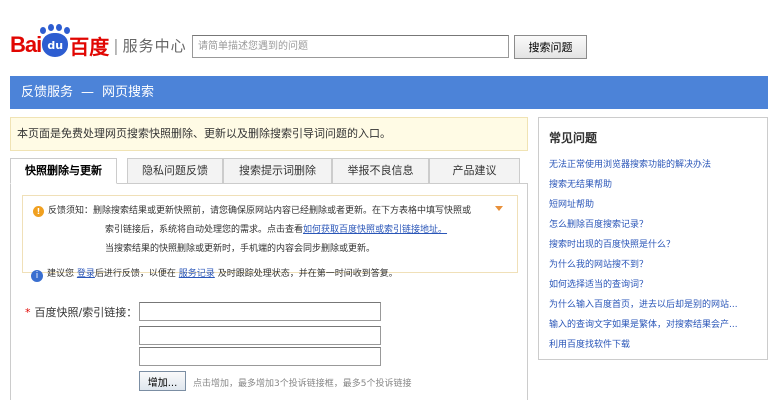 The width and height of the screenshot is (778, 400). What do you see at coordinates (54, 42) in the screenshot?
I see `paw-icon: du` at bounding box center [54, 42].